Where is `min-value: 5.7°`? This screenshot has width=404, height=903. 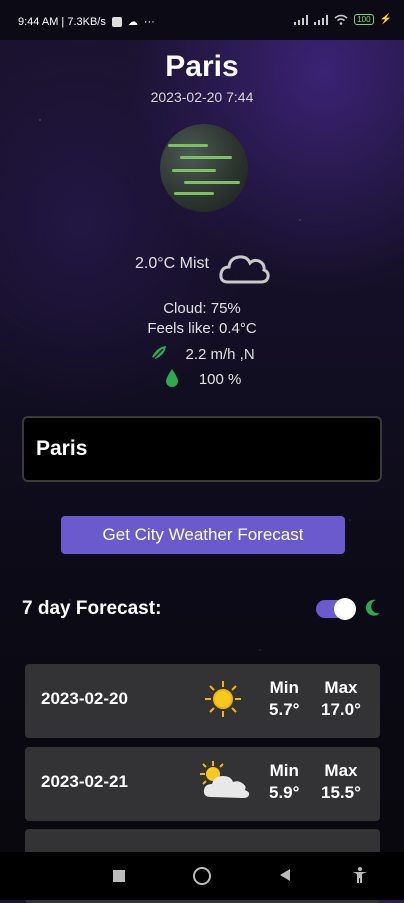
min-value: 5.7° is located at coordinates (284, 709).